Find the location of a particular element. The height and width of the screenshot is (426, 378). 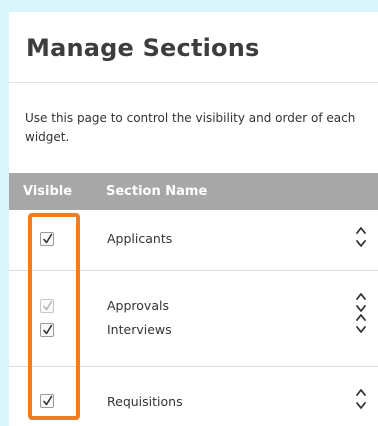

table-header: Visible Section Name is located at coordinates (193, 191).